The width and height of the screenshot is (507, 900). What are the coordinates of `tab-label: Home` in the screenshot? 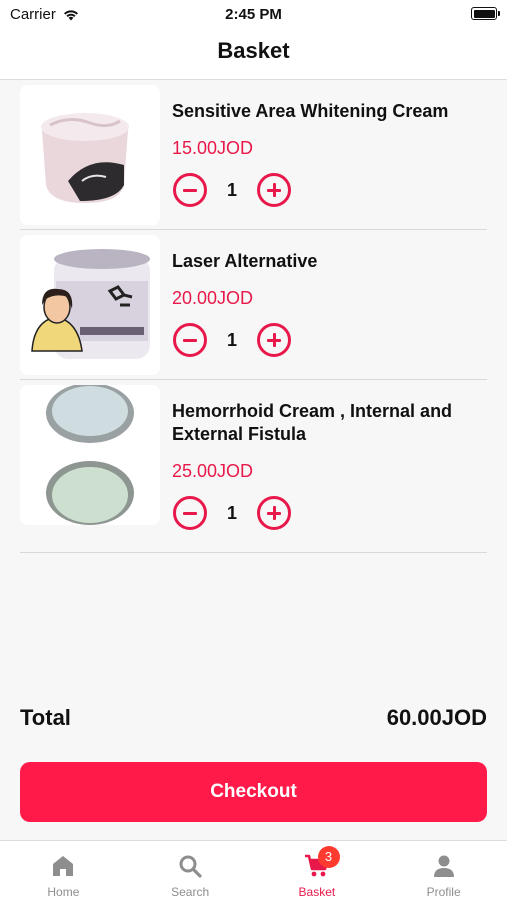 It's located at (63, 892).